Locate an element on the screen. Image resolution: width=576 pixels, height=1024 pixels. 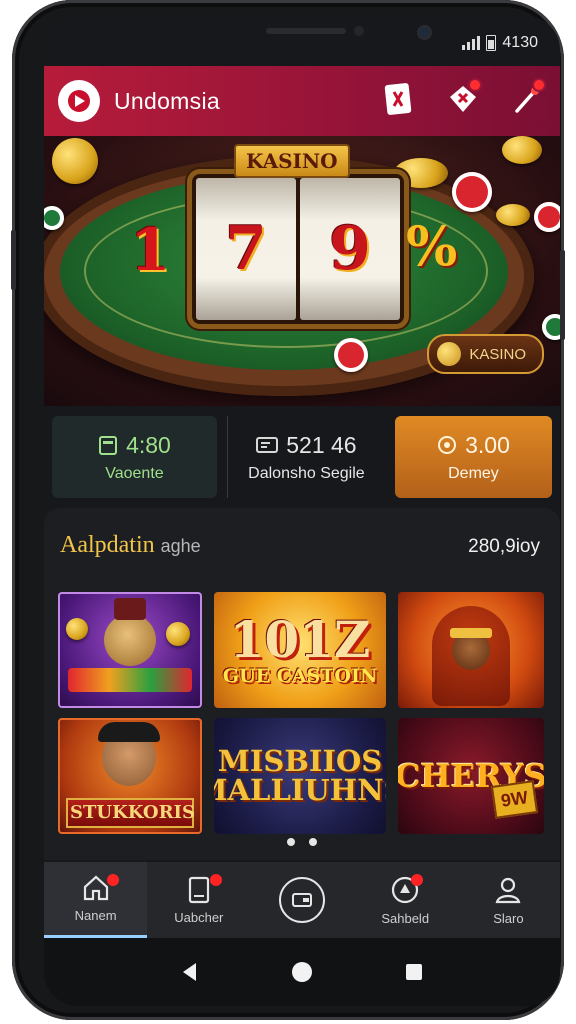
kasino-sign: KASINO is located at coordinates (292, 161).